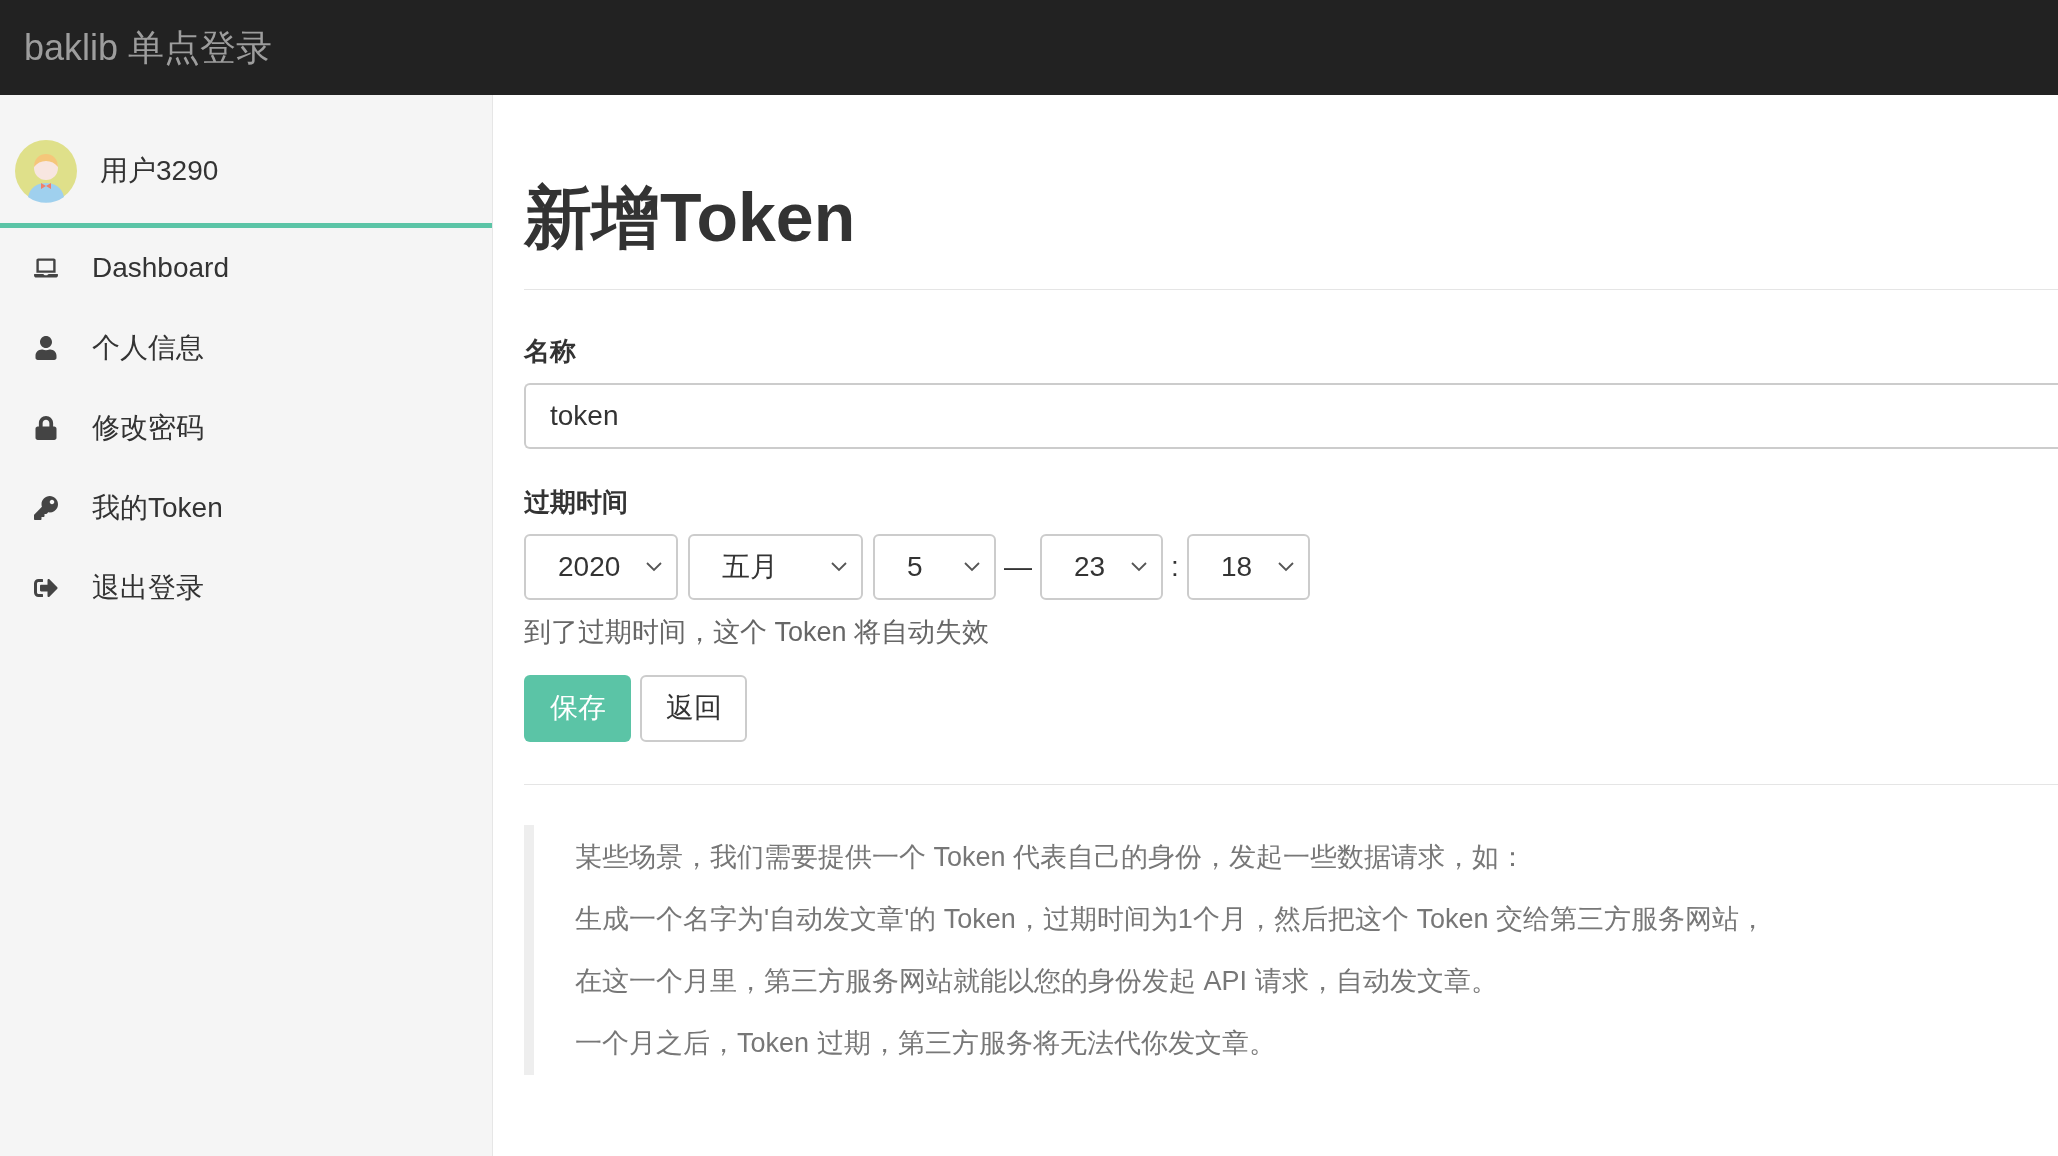  What do you see at coordinates (246, 428) in the screenshot?
I see `sidebar-item: 修改密码` at bounding box center [246, 428].